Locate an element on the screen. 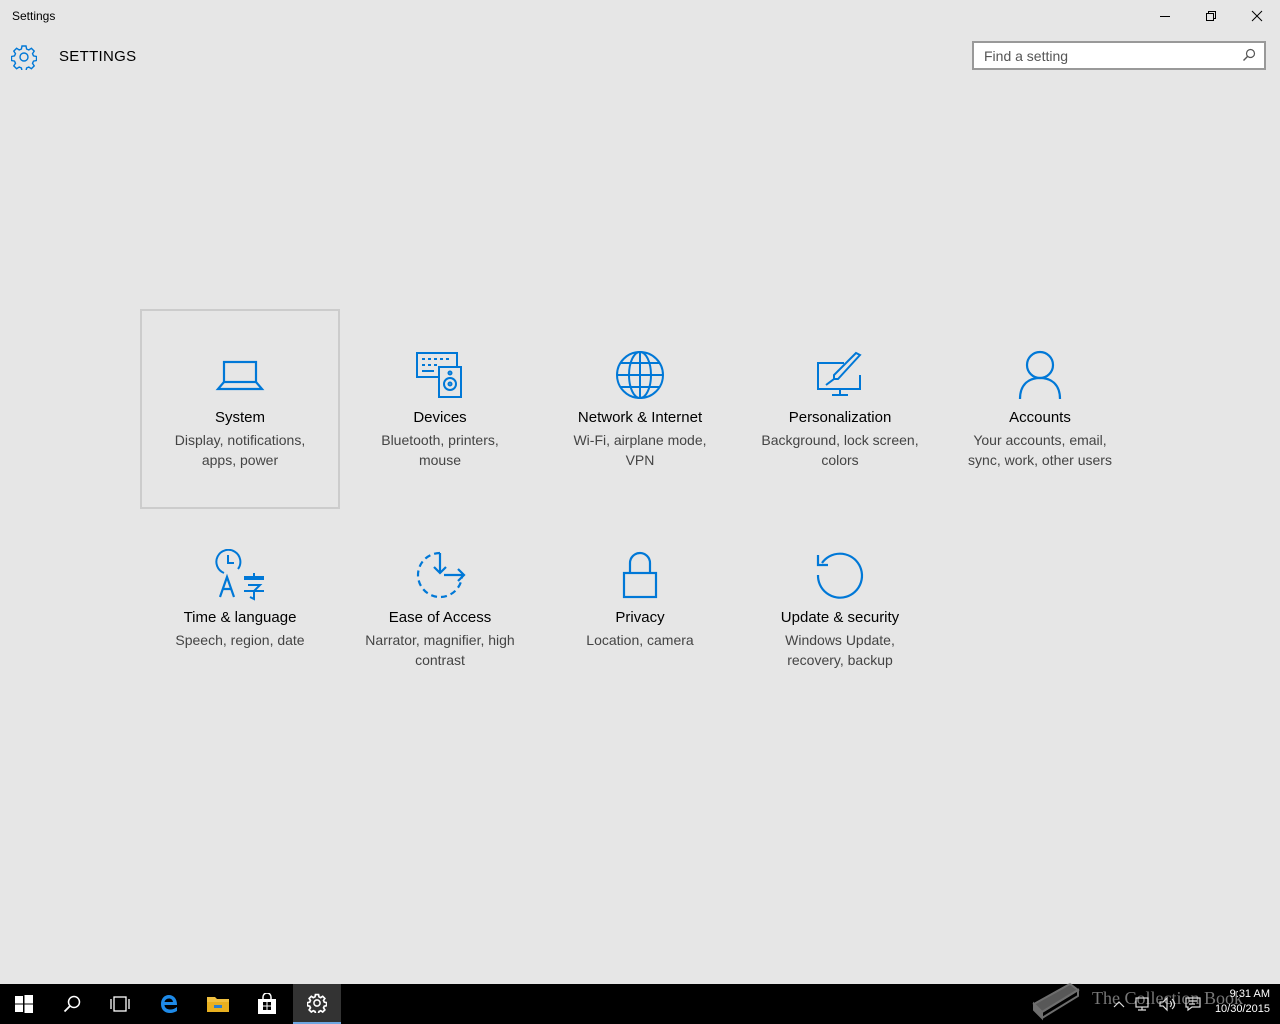 The image size is (1280, 1024). category-label: System is located at coordinates (239, 417).